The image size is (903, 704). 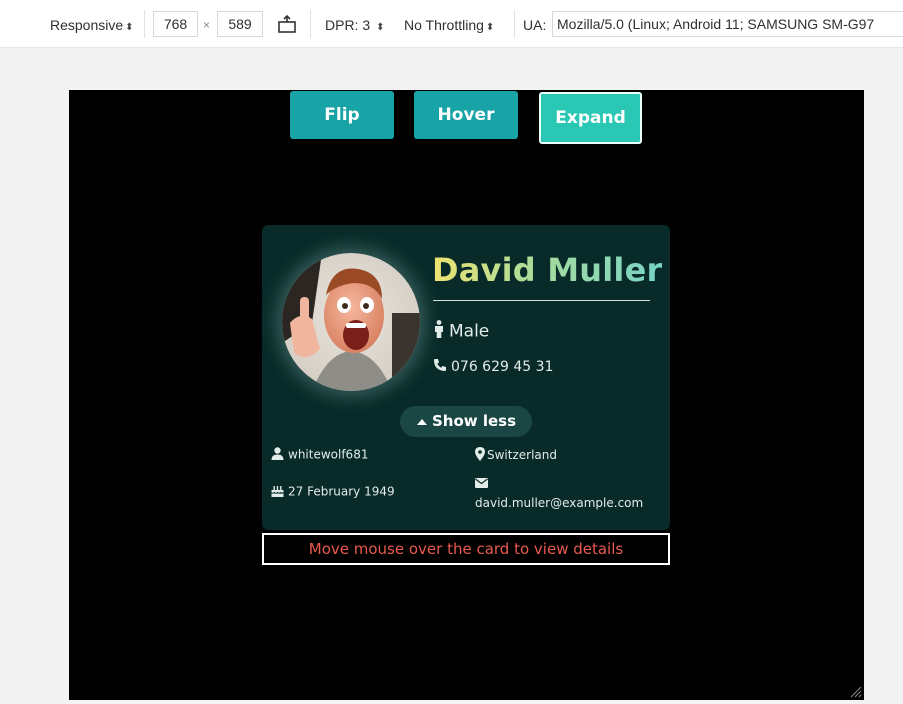 What do you see at coordinates (590, 118) in the screenshot?
I see `expand-button: Expand` at bounding box center [590, 118].